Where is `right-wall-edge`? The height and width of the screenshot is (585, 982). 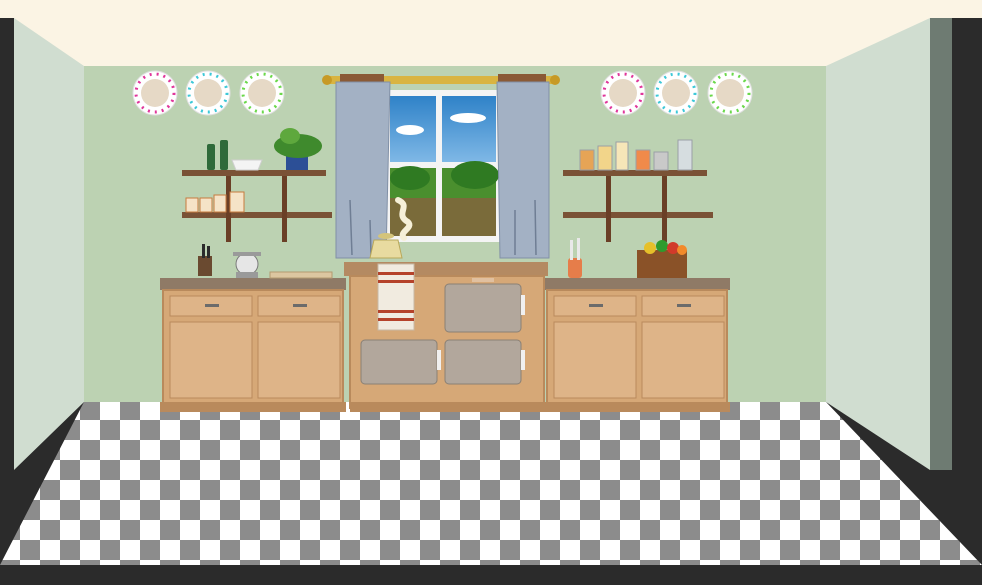 right-wall-edge is located at coordinates (941, 244).